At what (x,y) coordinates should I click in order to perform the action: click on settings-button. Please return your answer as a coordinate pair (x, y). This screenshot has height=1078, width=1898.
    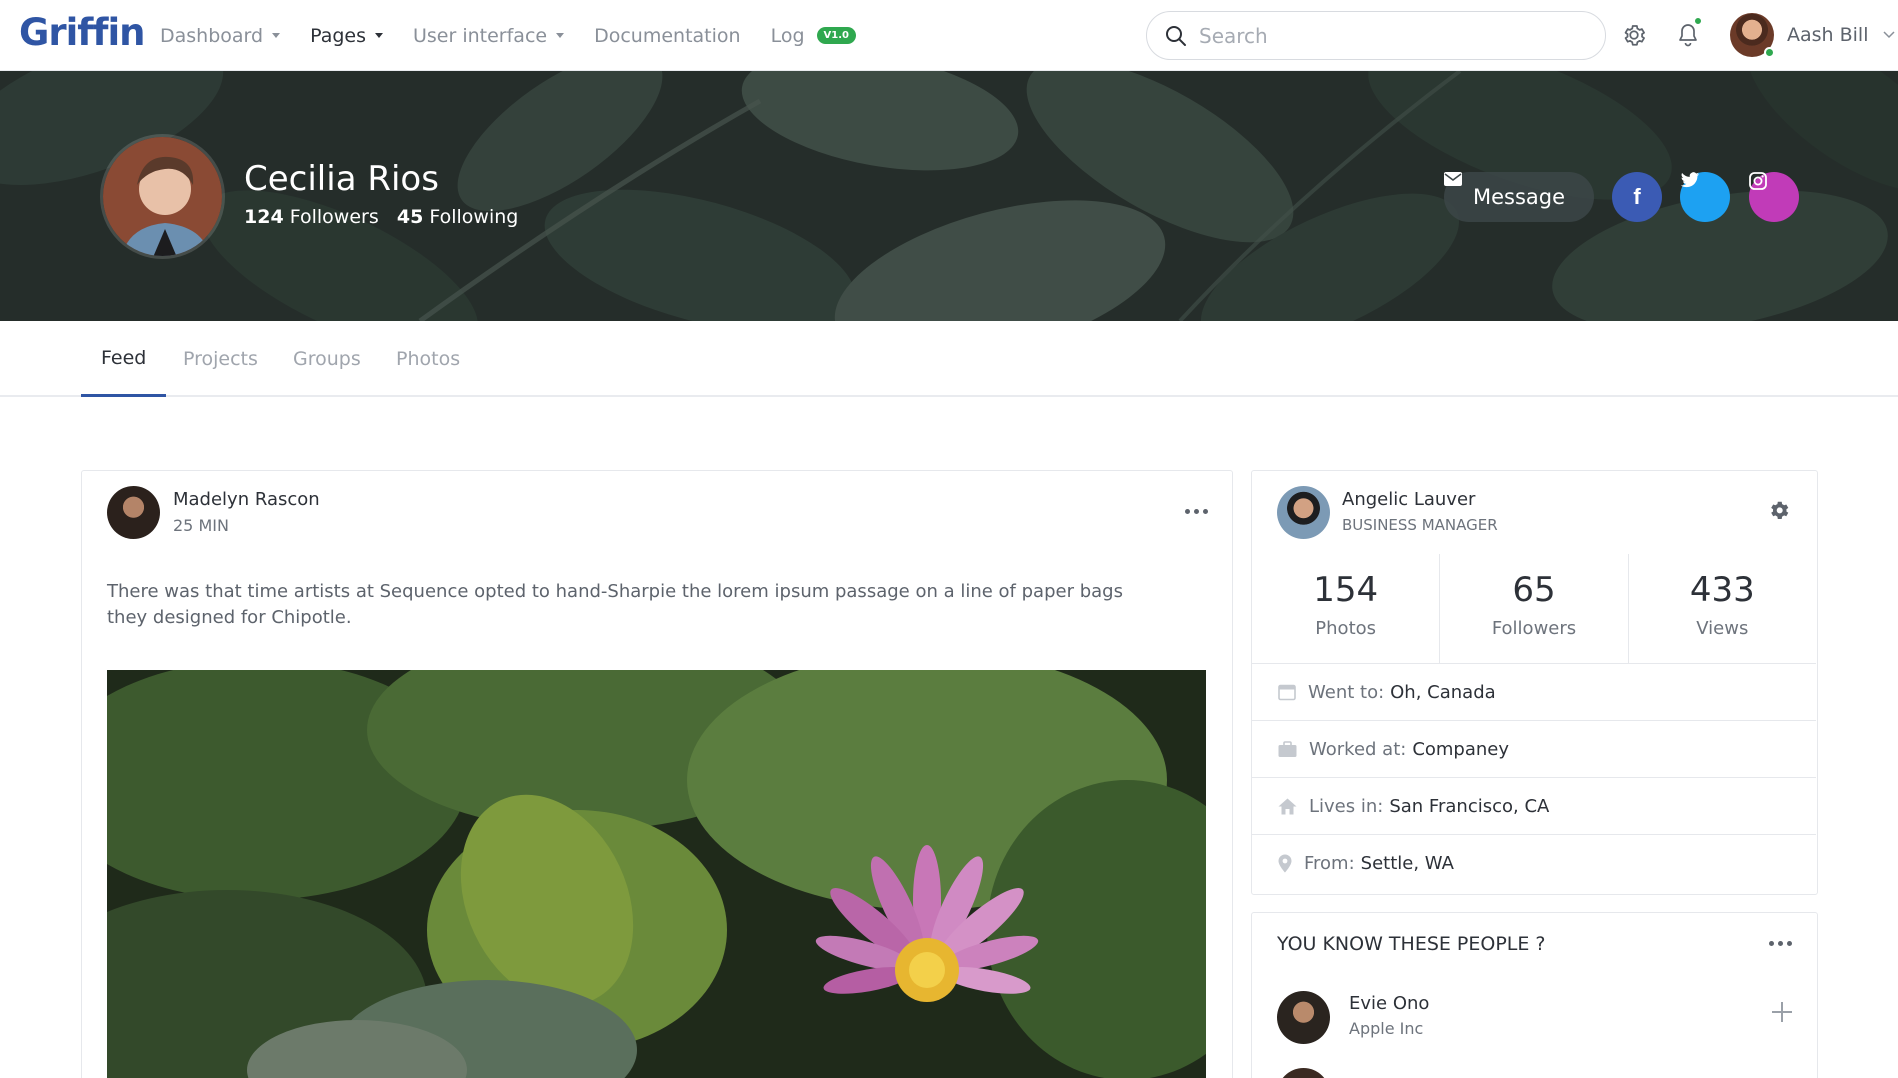
    Looking at the image, I should click on (1634, 35).